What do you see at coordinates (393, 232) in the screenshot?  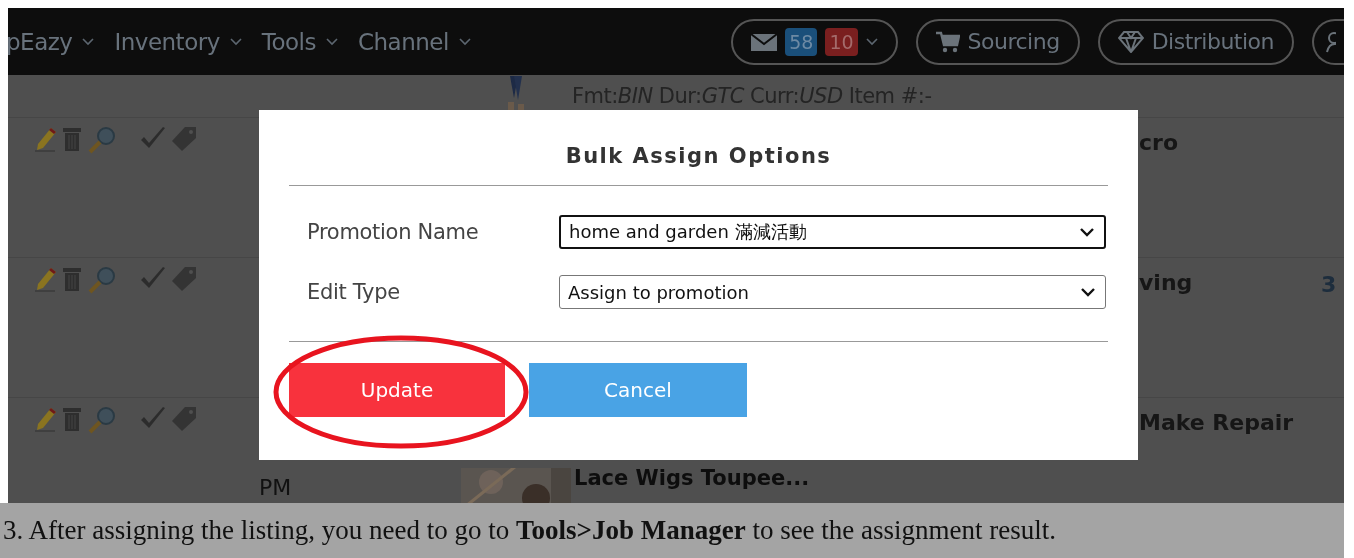 I see `field-label: Promotion Name` at bounding box center [393, 232].